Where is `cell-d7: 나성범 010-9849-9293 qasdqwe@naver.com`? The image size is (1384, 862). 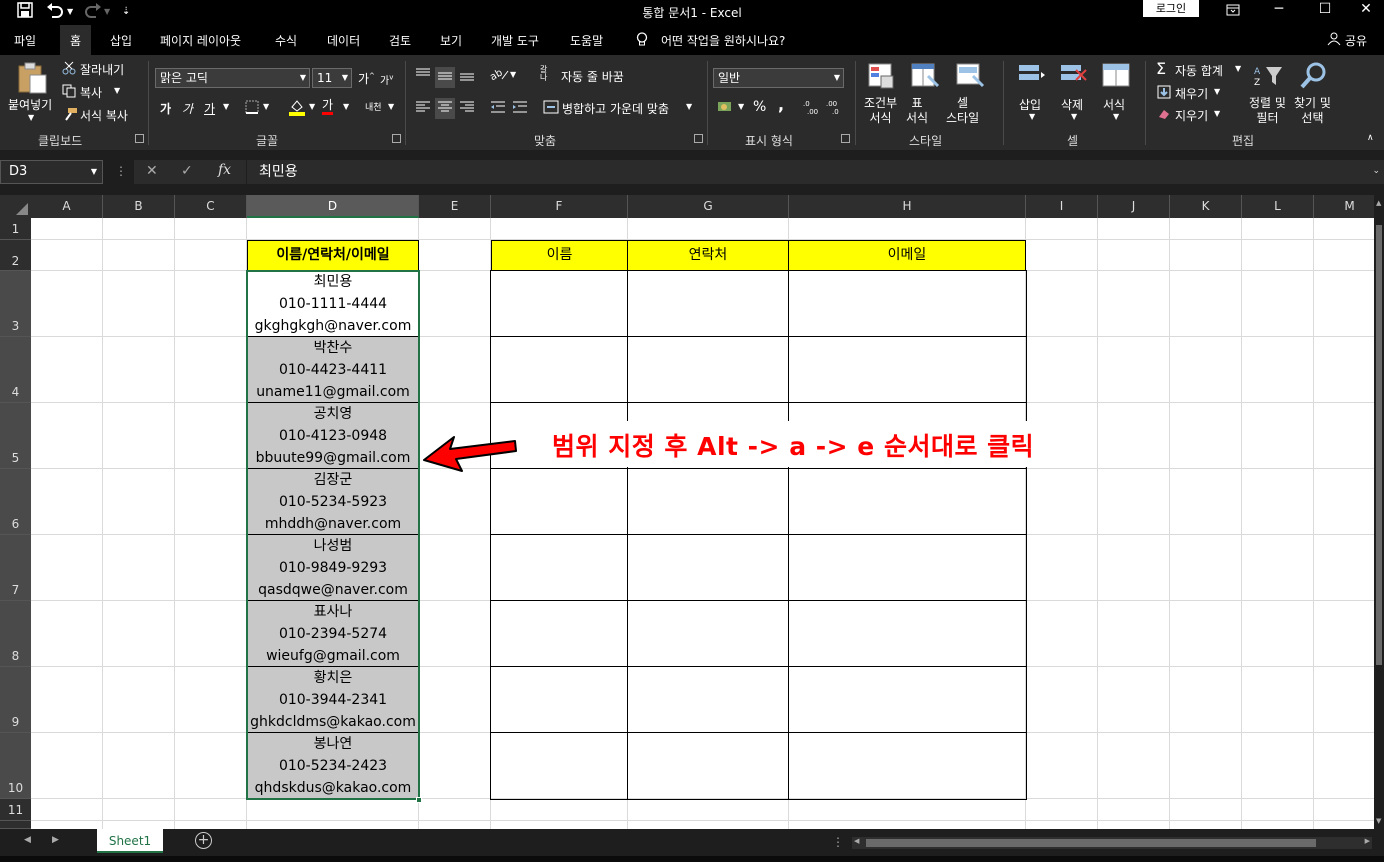
cell-d7: 나성범 010-9849-9293 qasdqwe@naver.com is located at coordinates (333, 568).